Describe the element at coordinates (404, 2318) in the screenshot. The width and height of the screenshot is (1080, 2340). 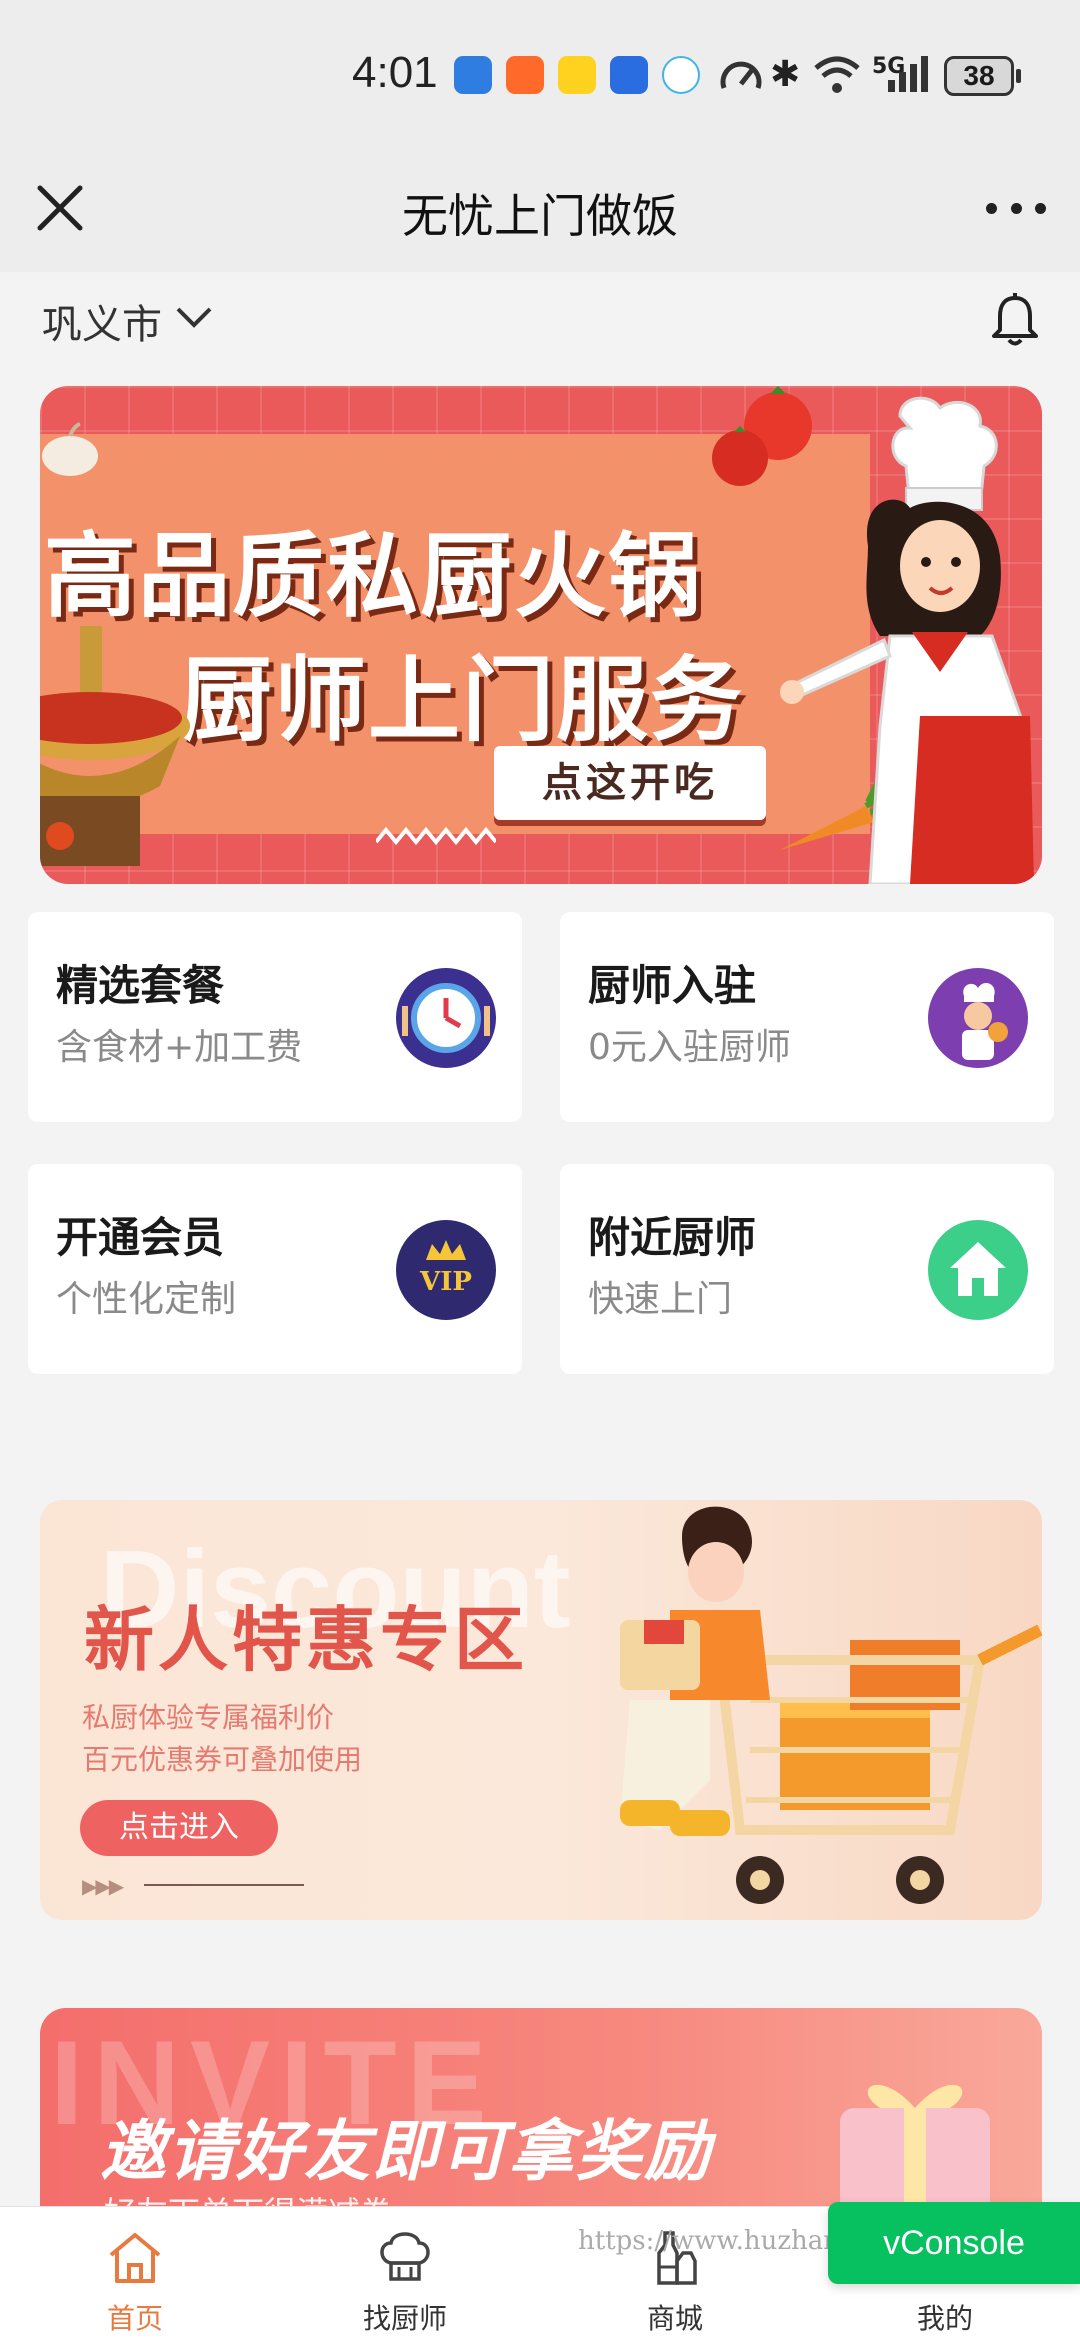
I see `tab-label: 找厨师` at that location.